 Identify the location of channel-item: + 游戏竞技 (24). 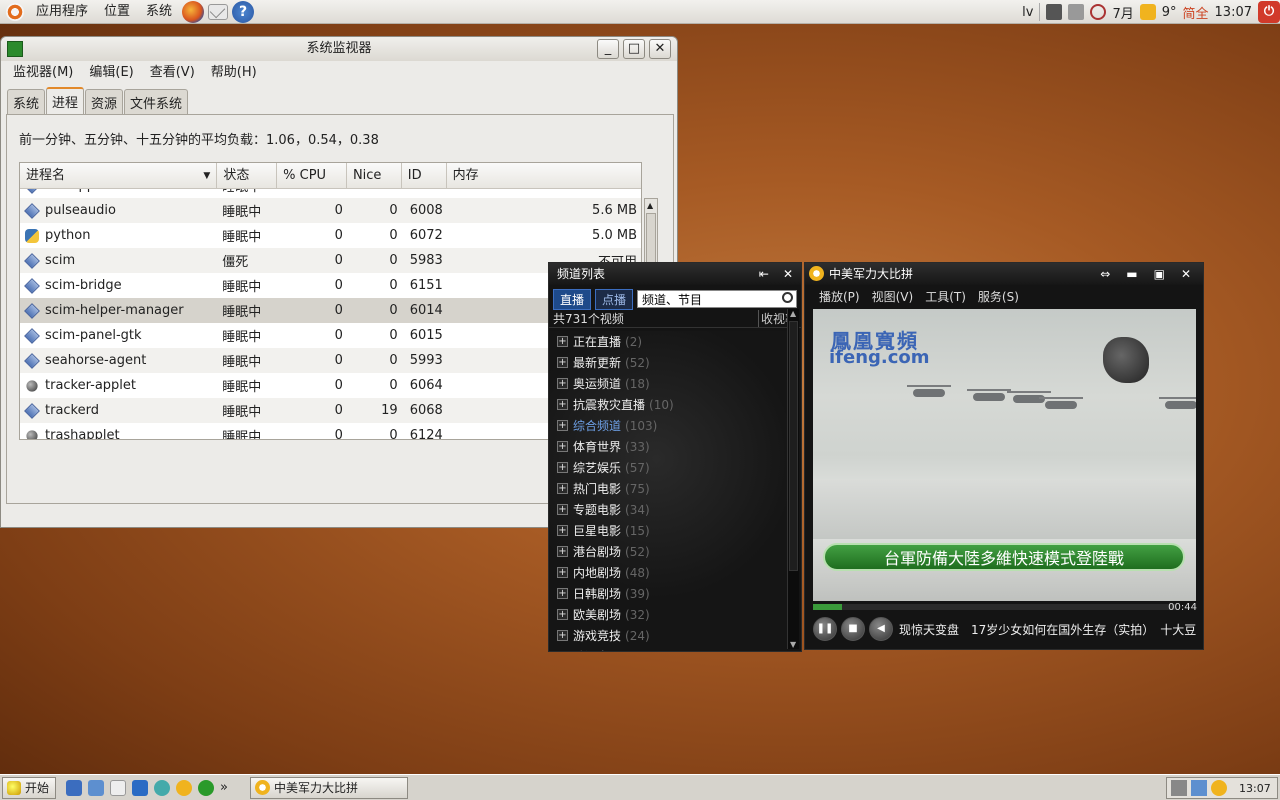
(668, 635).